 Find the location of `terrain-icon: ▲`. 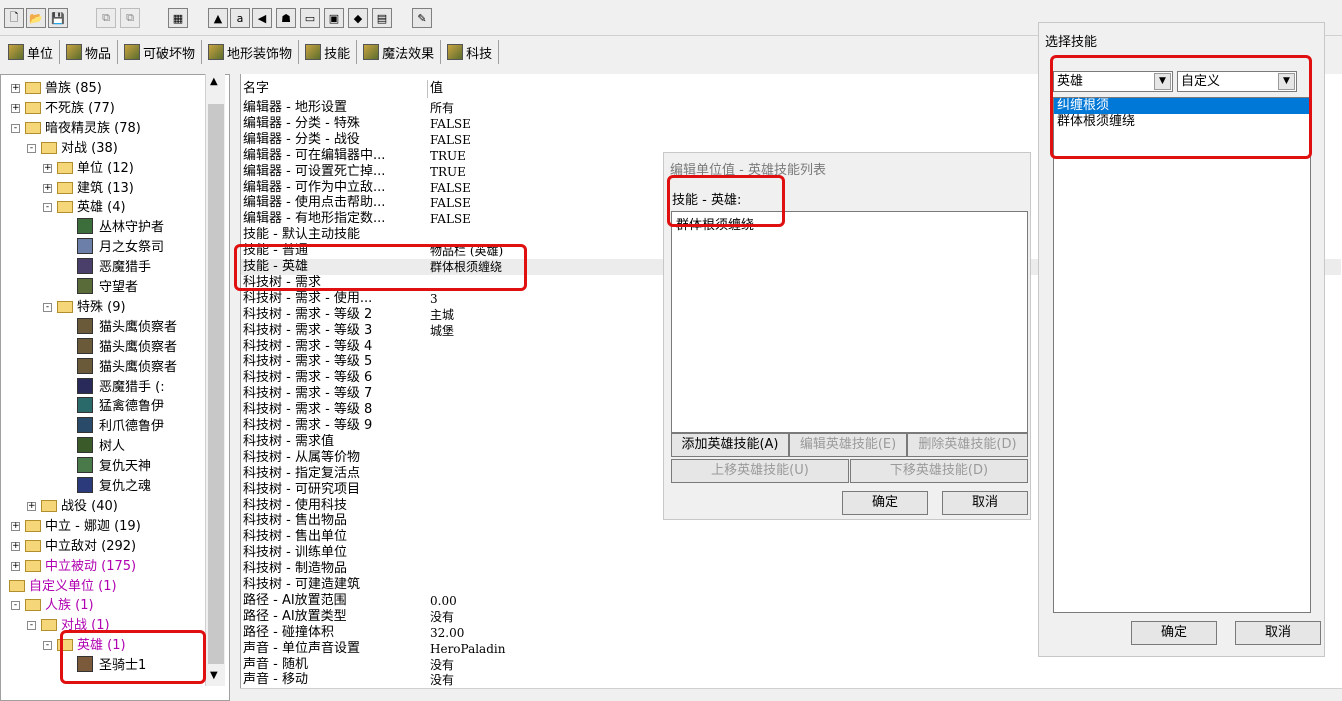

terrain-icon: ▲ is located at coordinates (218, 18).